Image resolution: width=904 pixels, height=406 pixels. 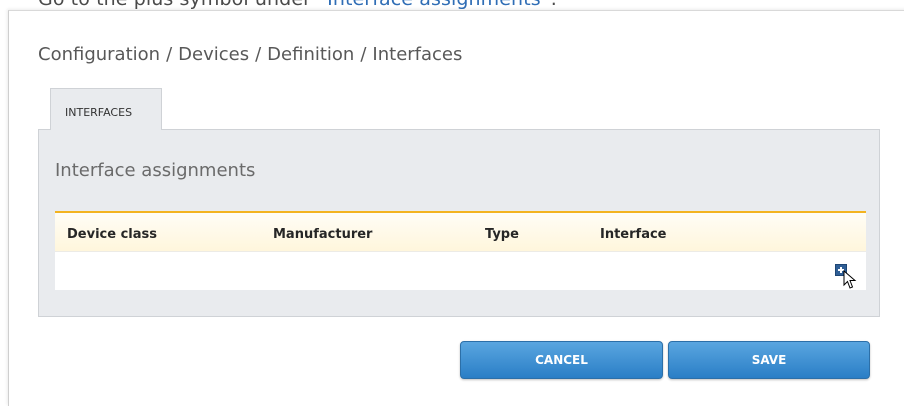 What do you see at coordinates (502, 234) in the screenshot?
I see `column-header-type: Type` at bounding box center [502, 234].